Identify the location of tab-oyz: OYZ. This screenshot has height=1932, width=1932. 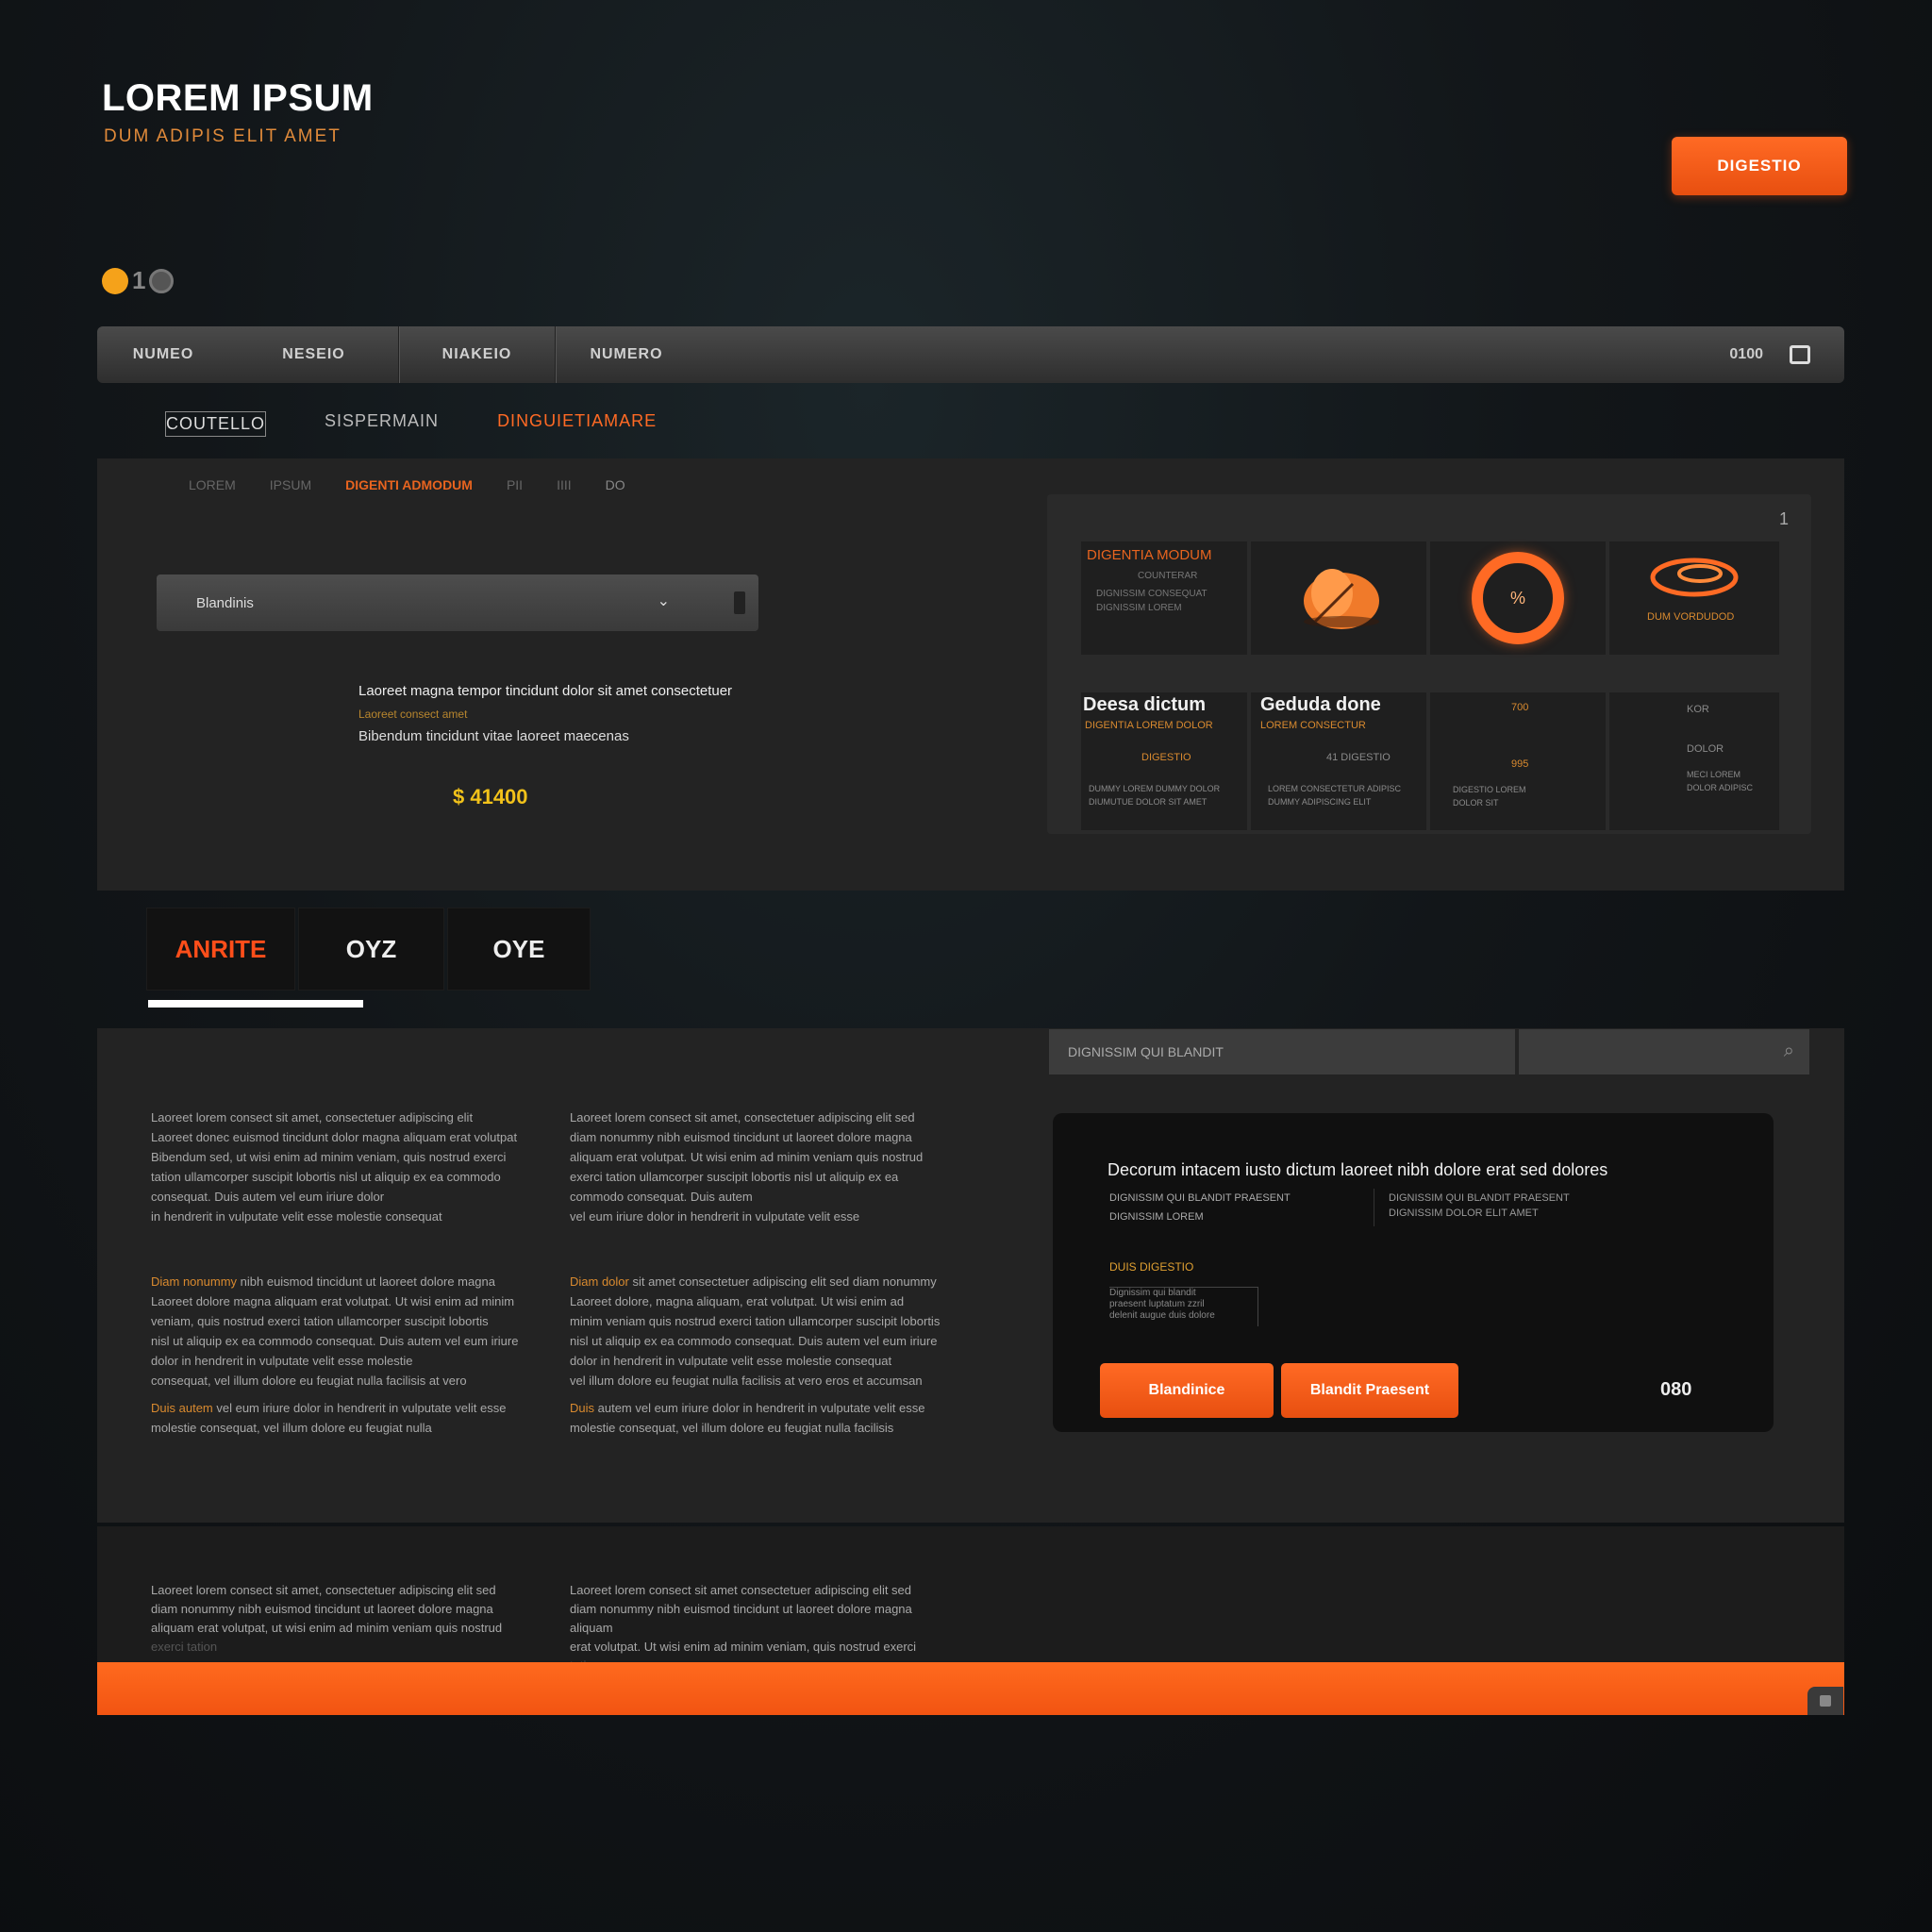
(371, 949).